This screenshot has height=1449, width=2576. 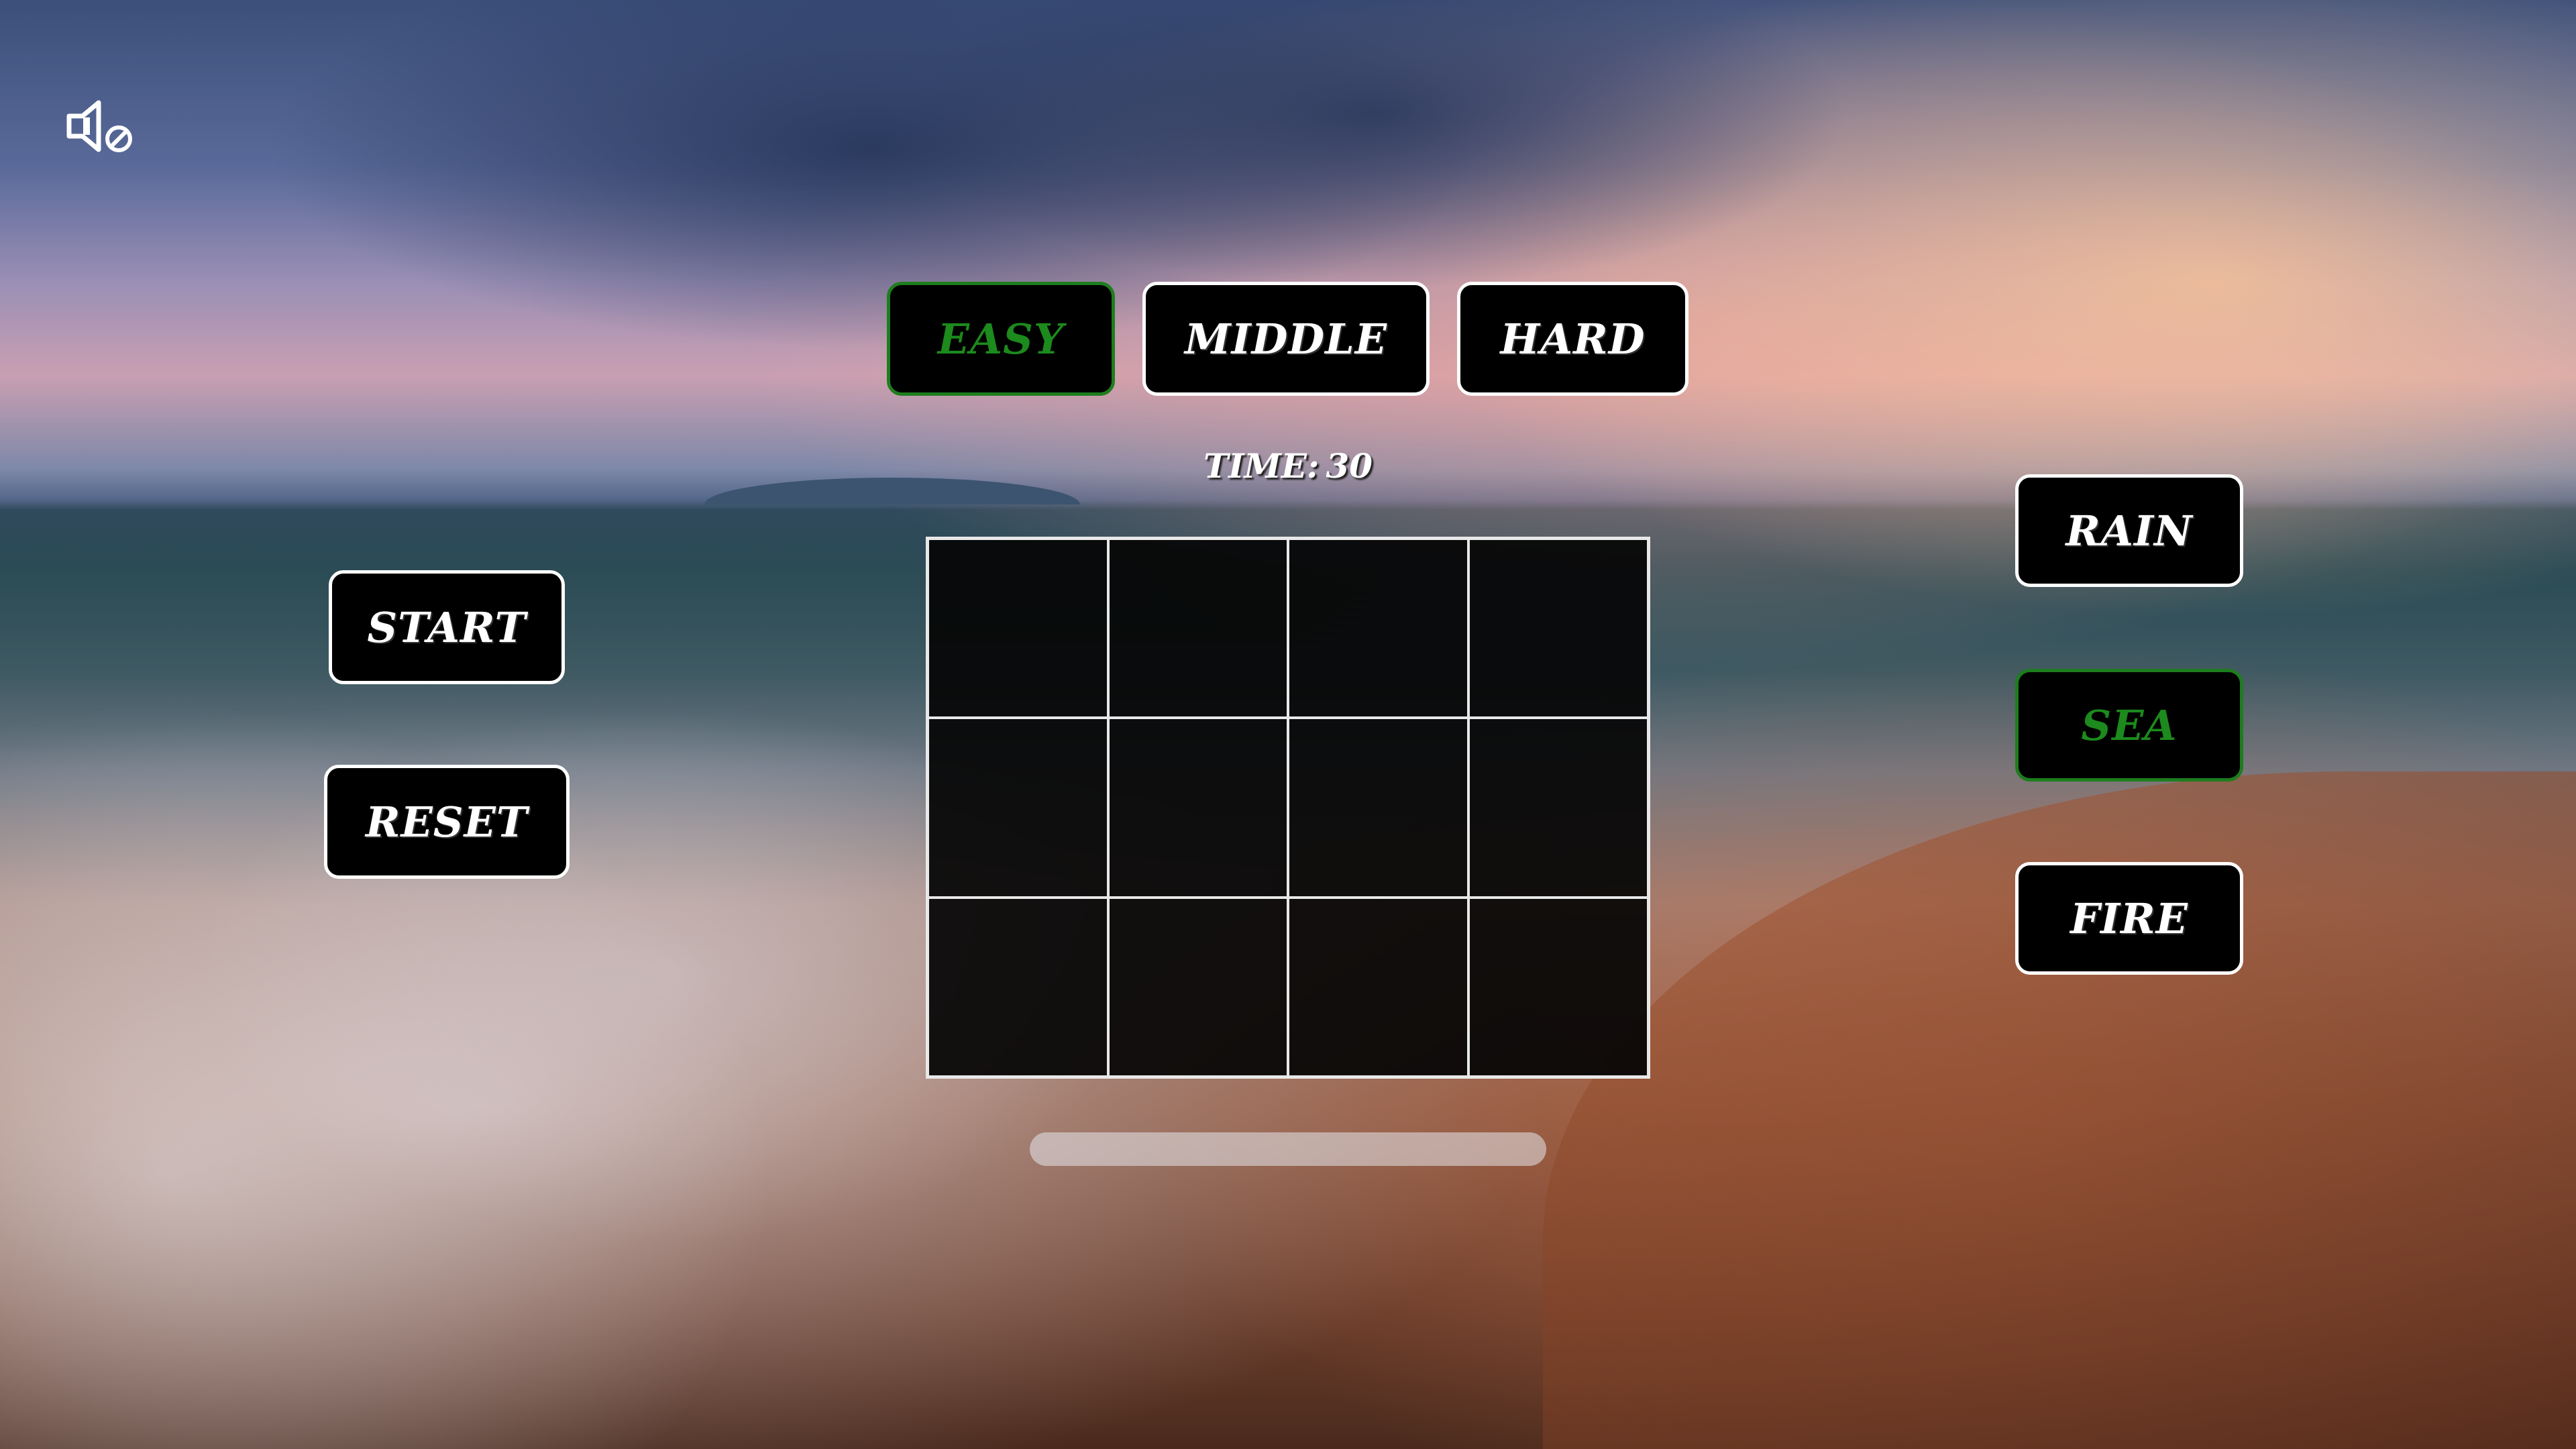 I want to click on difficulty-middle-button: MIDDLE, so click(x=1286, y=339).